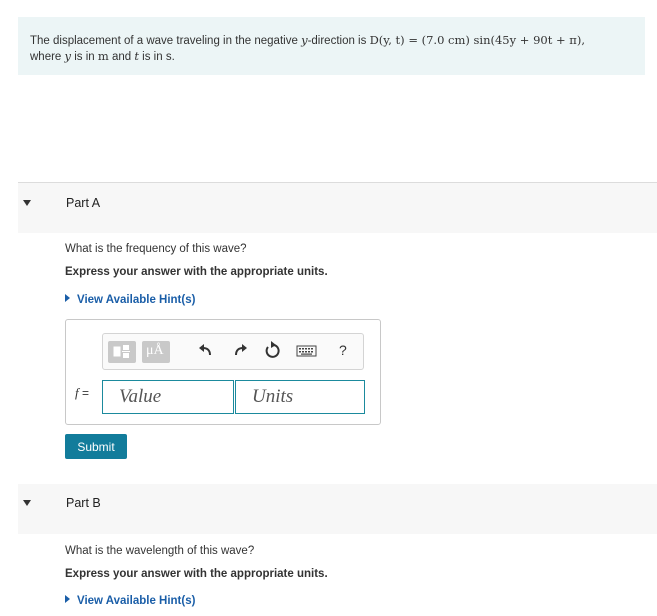 The height and width of the screenshot is (616, 657). I want to click on problem-text: -direction is, so click(338, 41).